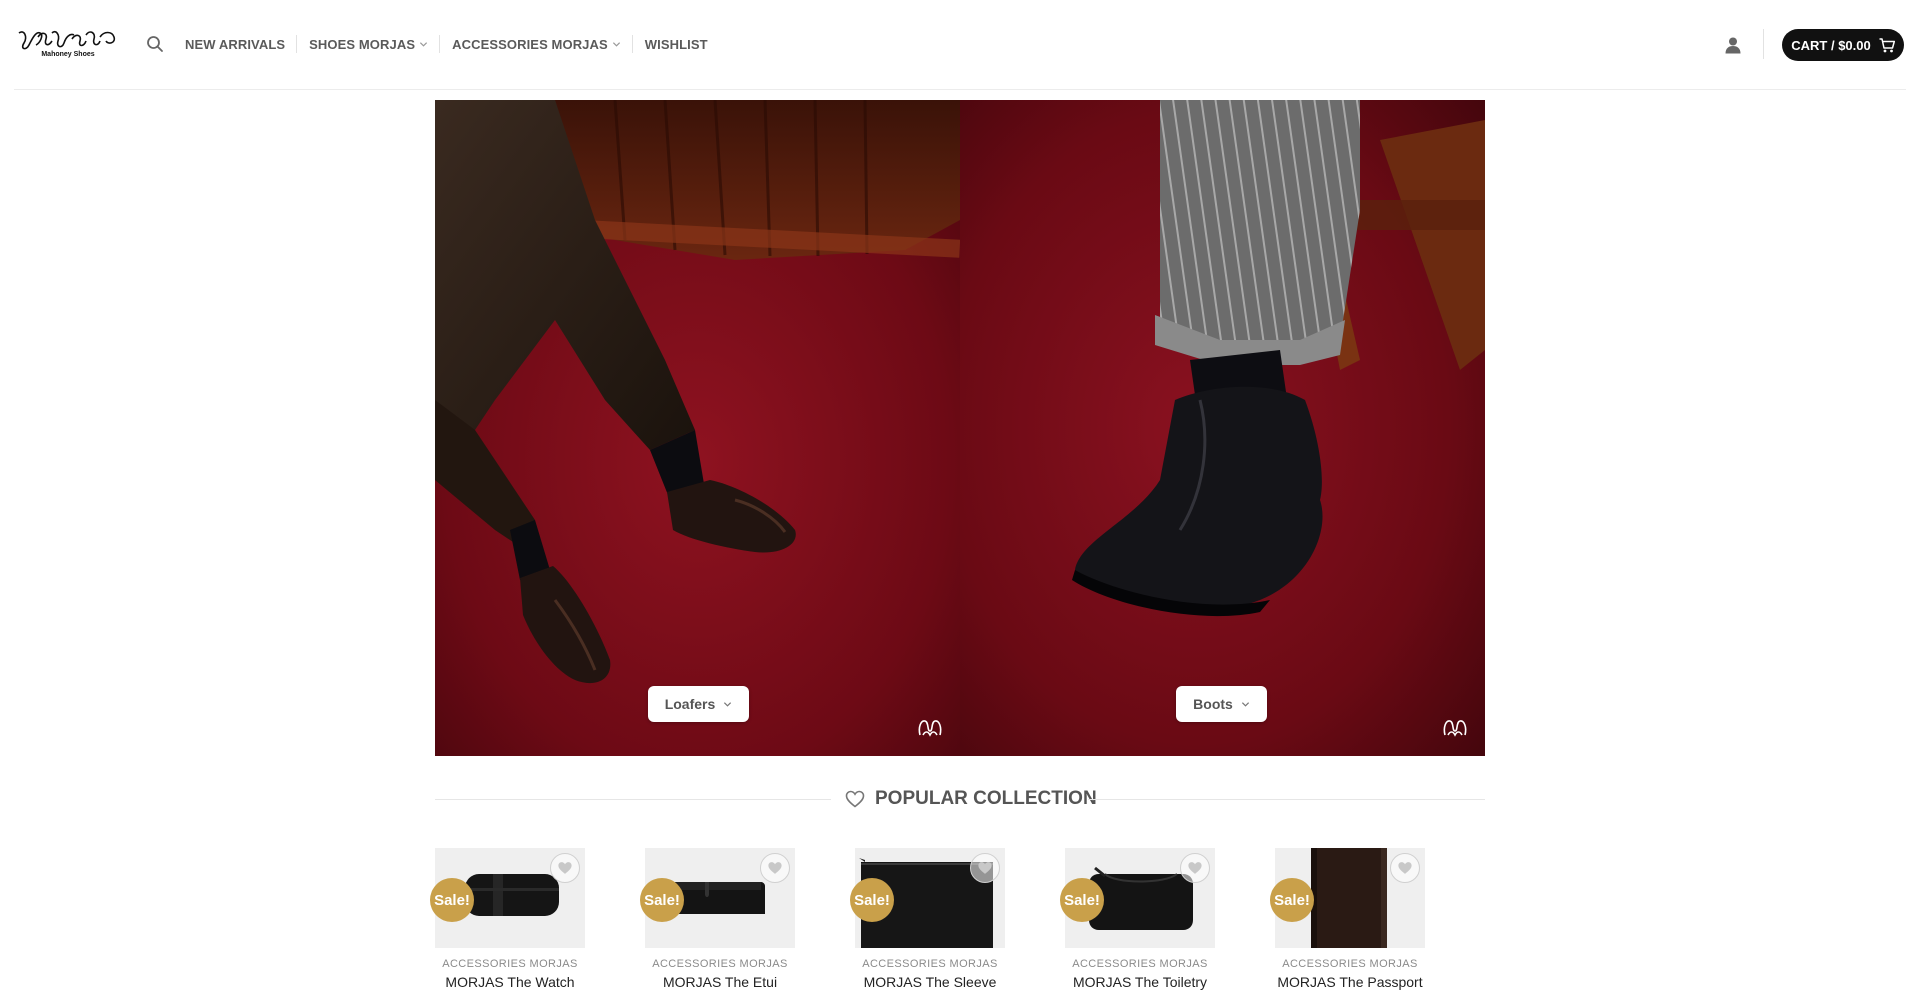 This screenshot has height=993, width=1920. What do you see at coordinates (690, 704) in the screenshot?
I see `loafers-button-label: Loafers` at bounding box center [690, 704].